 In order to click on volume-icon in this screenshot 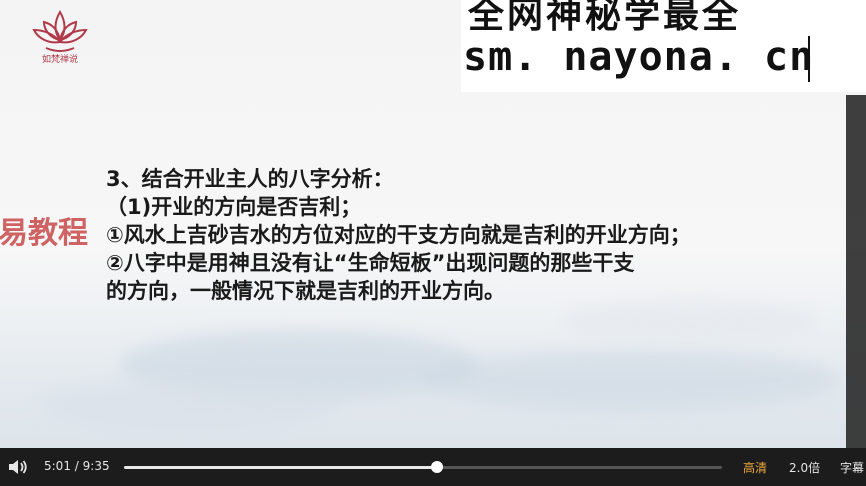, I will do `click(18, 469)`.